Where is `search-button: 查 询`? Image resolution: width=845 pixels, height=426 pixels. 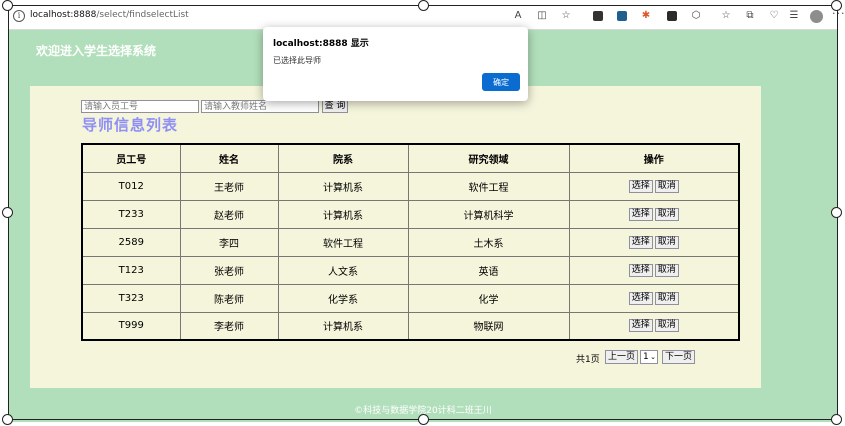
search-button: 查 询 is located at coordinates (335, 106).